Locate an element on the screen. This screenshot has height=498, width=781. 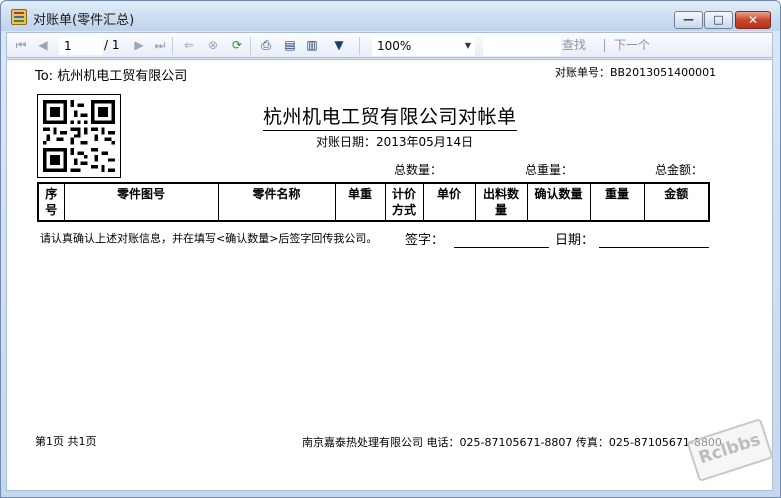
stop-icon: ⊗ is located at coordinates (213, 45).